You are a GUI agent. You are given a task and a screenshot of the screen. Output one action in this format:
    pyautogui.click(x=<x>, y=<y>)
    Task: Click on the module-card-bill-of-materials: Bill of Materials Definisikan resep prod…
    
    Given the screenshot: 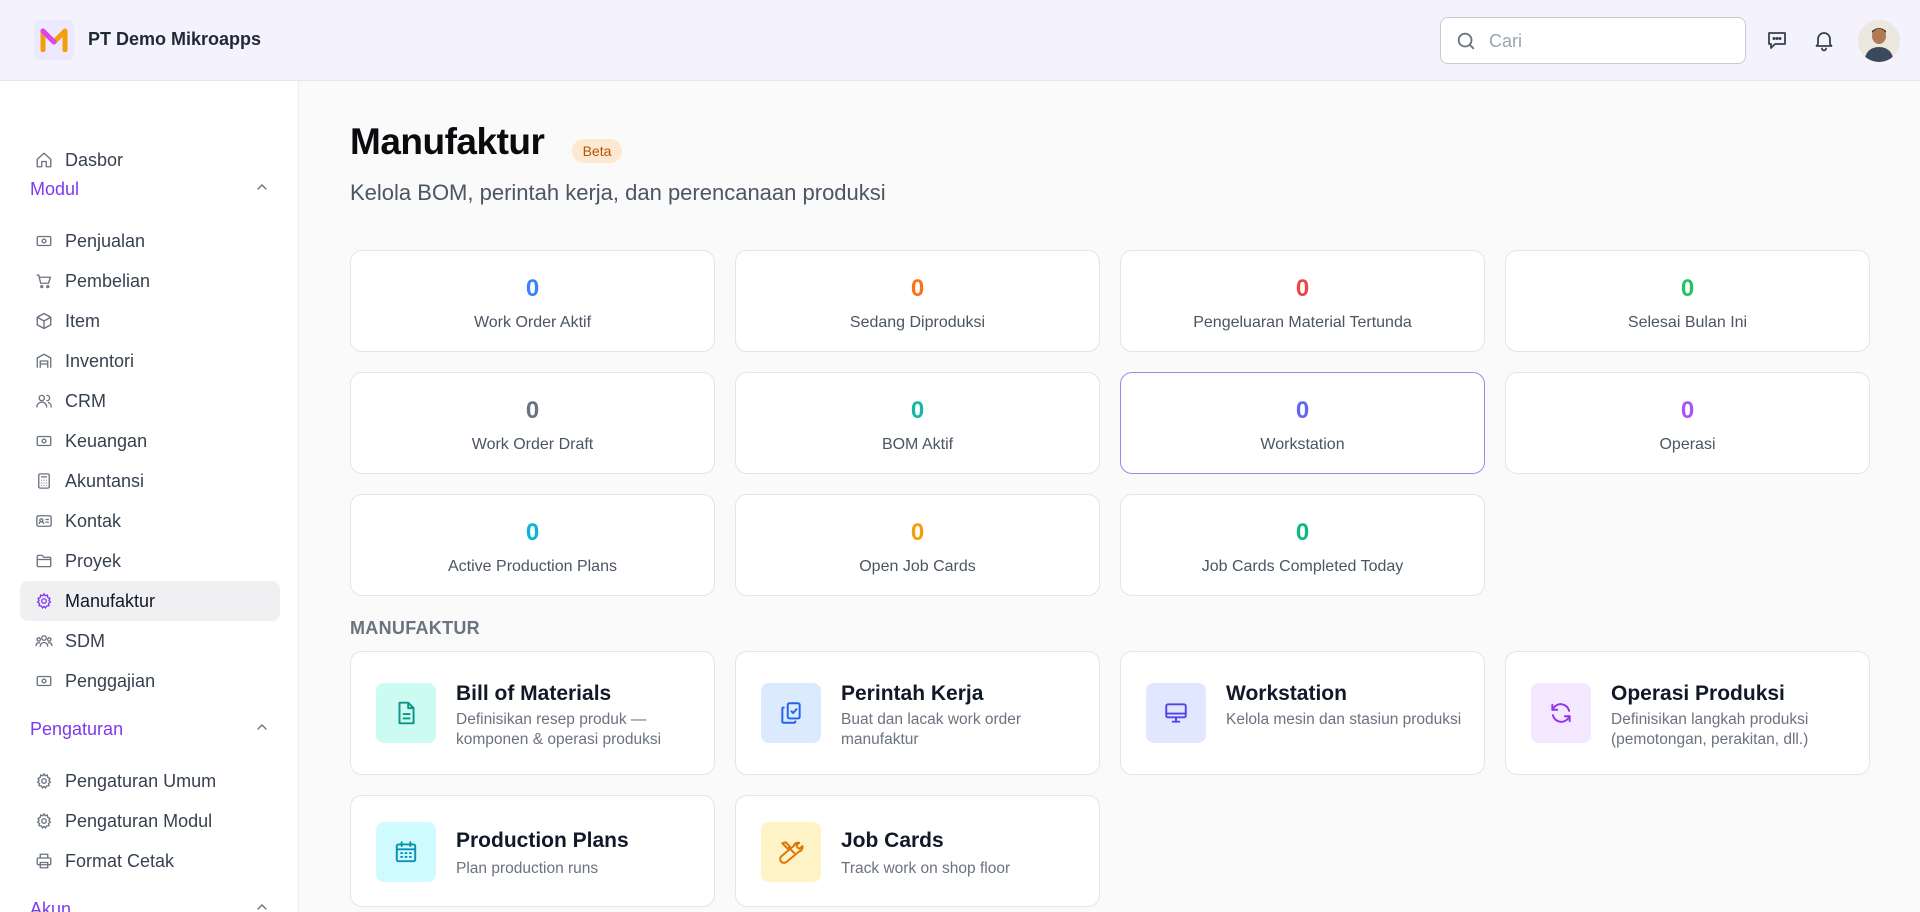 What is the action you would take?
    pyautogui.click(x=532, y=713)
    